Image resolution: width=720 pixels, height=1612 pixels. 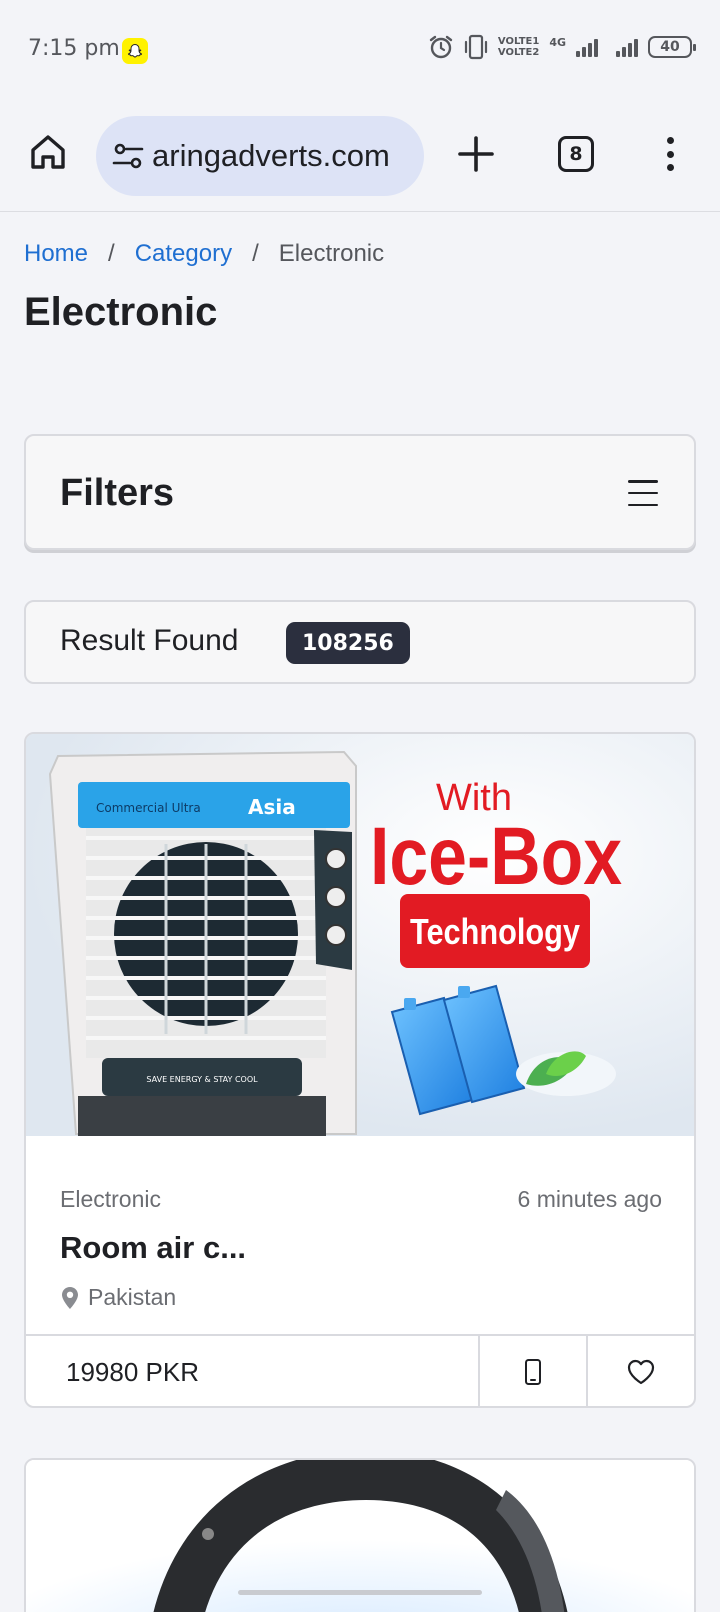 I want to click on heart-icon, so click(x=641, y=1372).